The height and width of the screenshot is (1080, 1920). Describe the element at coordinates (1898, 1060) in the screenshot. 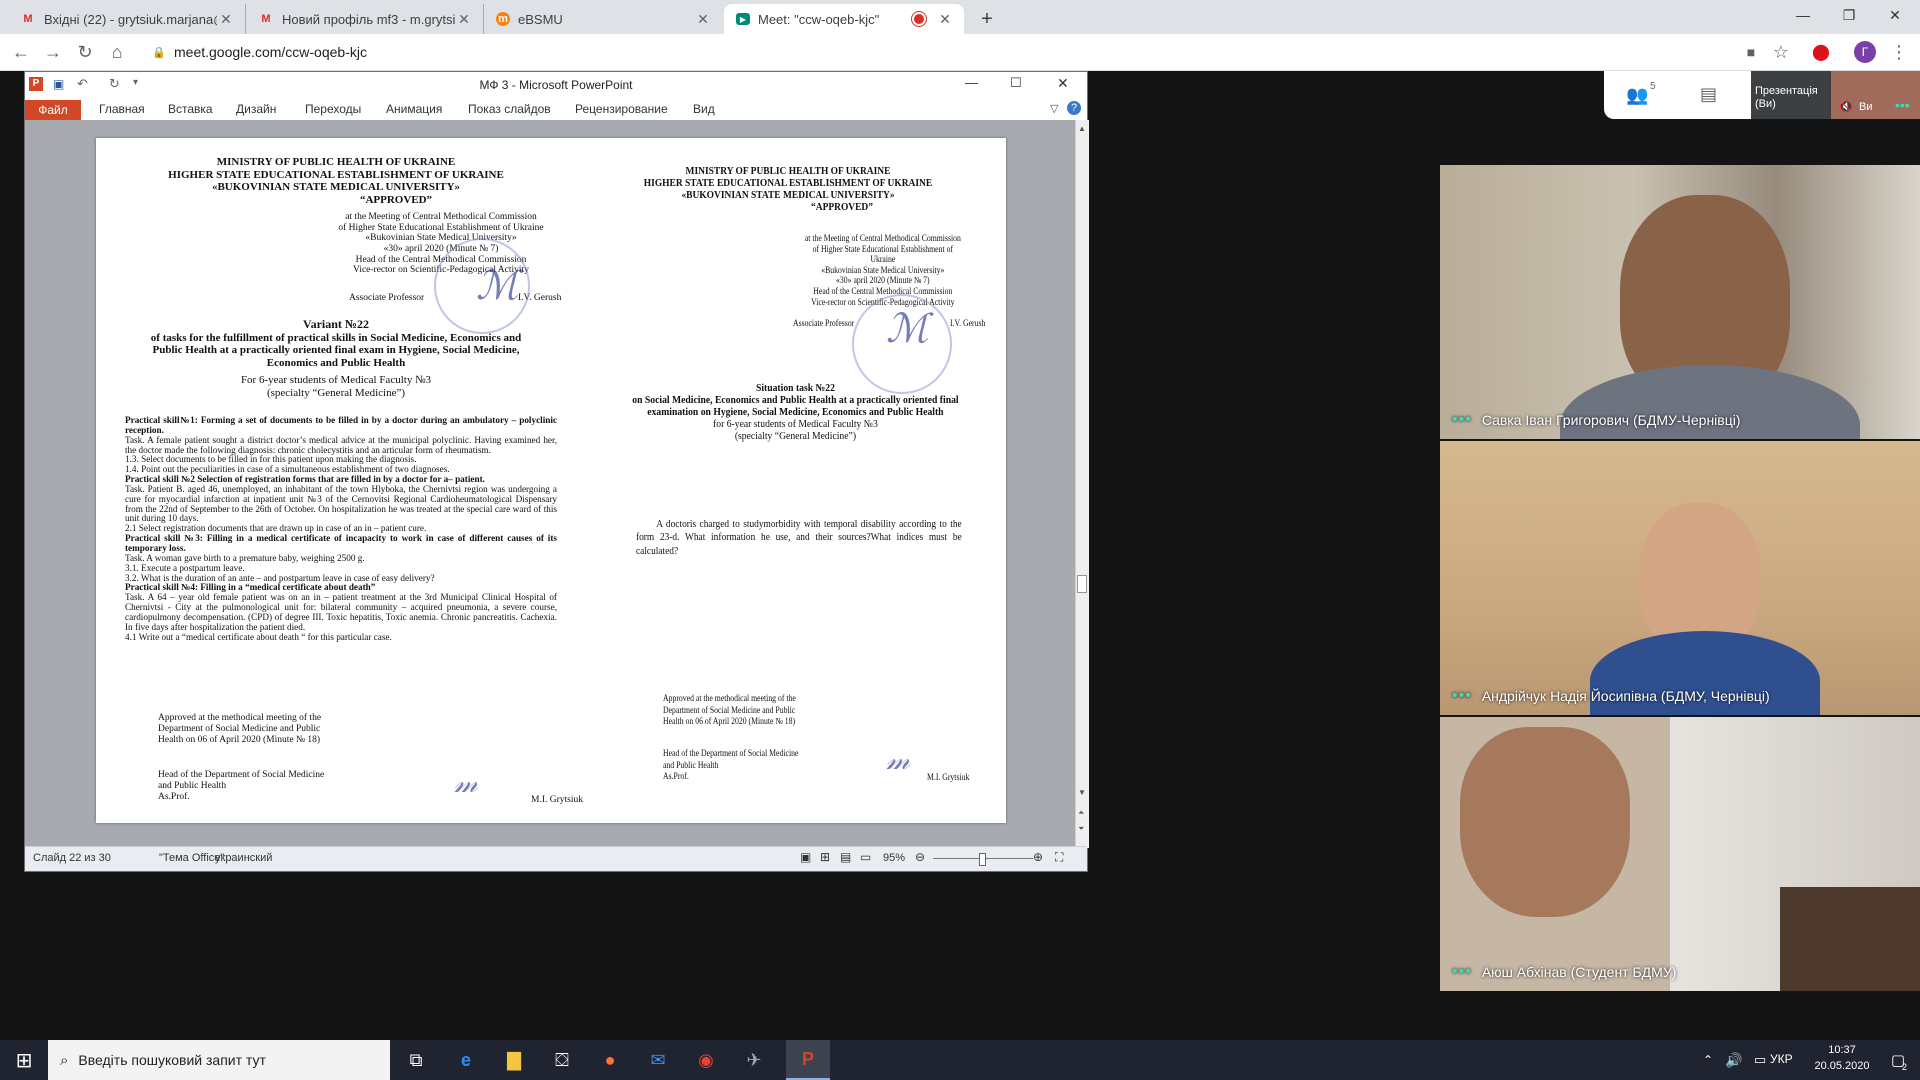

I see `notification-icon: ▢` at that location.